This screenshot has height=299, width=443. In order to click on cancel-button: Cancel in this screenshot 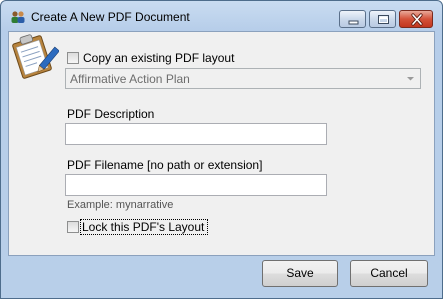, I will do `click(389, 273)`.